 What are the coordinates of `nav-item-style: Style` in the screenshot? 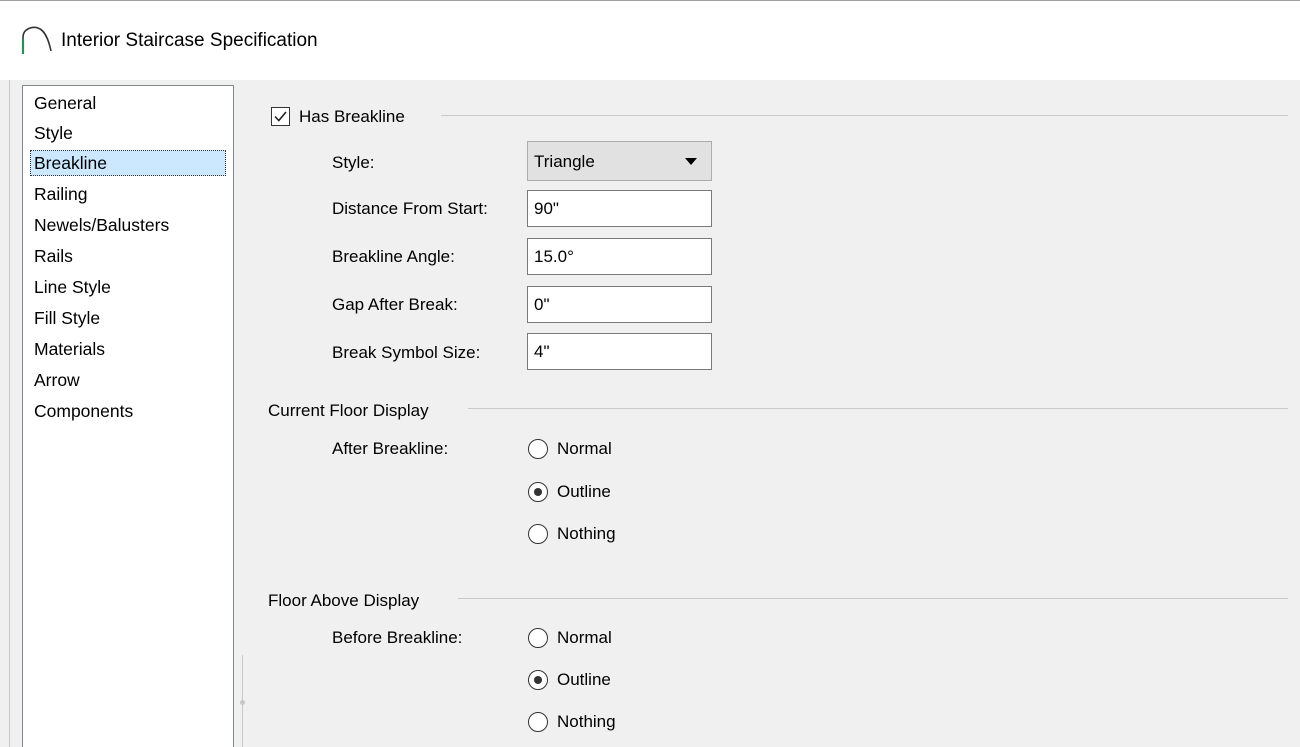 It's located at (128, 133).